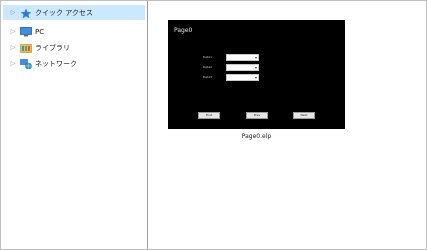 The image size is (427, 250). What do you see at coordinates (40, 31) in the screenshot?
I see `nav-item-label: PC` at bounding box center [40, 31].